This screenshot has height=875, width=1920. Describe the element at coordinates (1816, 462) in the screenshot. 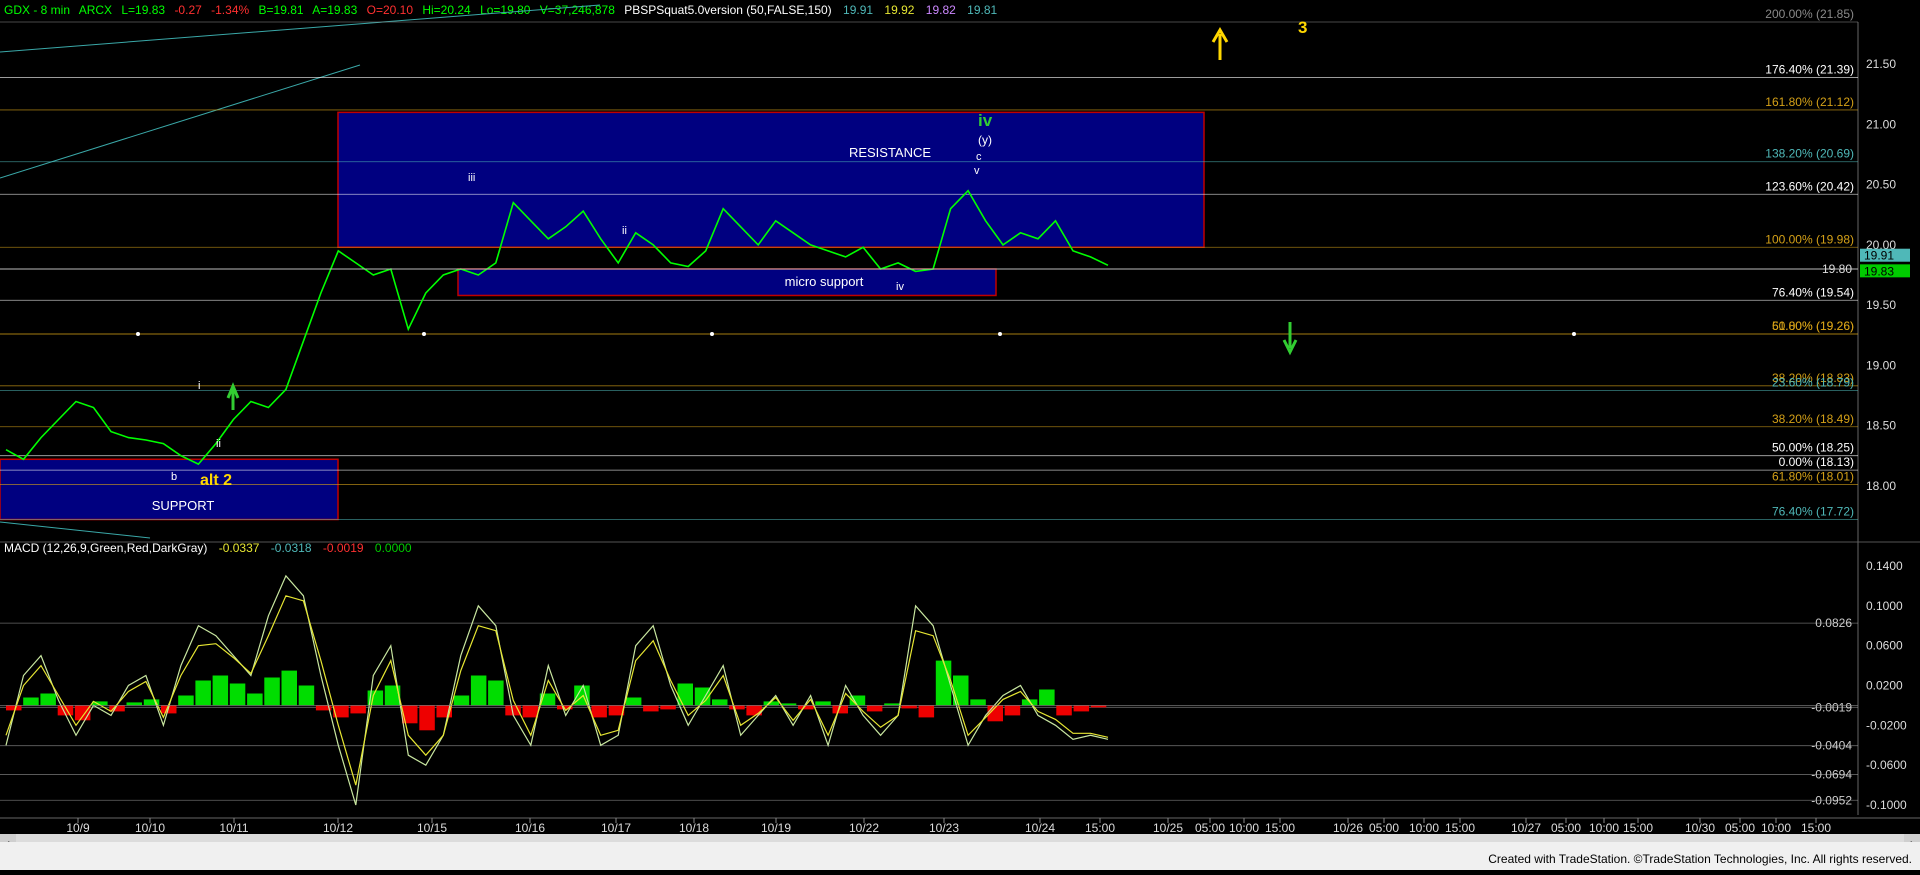

I see `fib-label: 0.00% (18.13)` at that location.